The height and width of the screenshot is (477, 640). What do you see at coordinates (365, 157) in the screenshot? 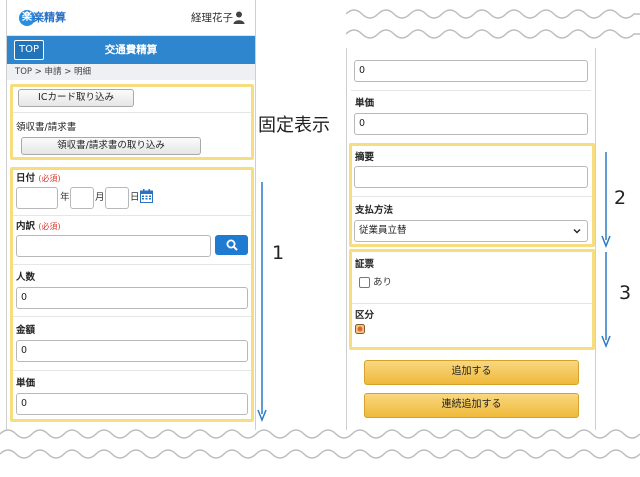
I see `summary-label: 摘要` at bounding box center [365, 157].